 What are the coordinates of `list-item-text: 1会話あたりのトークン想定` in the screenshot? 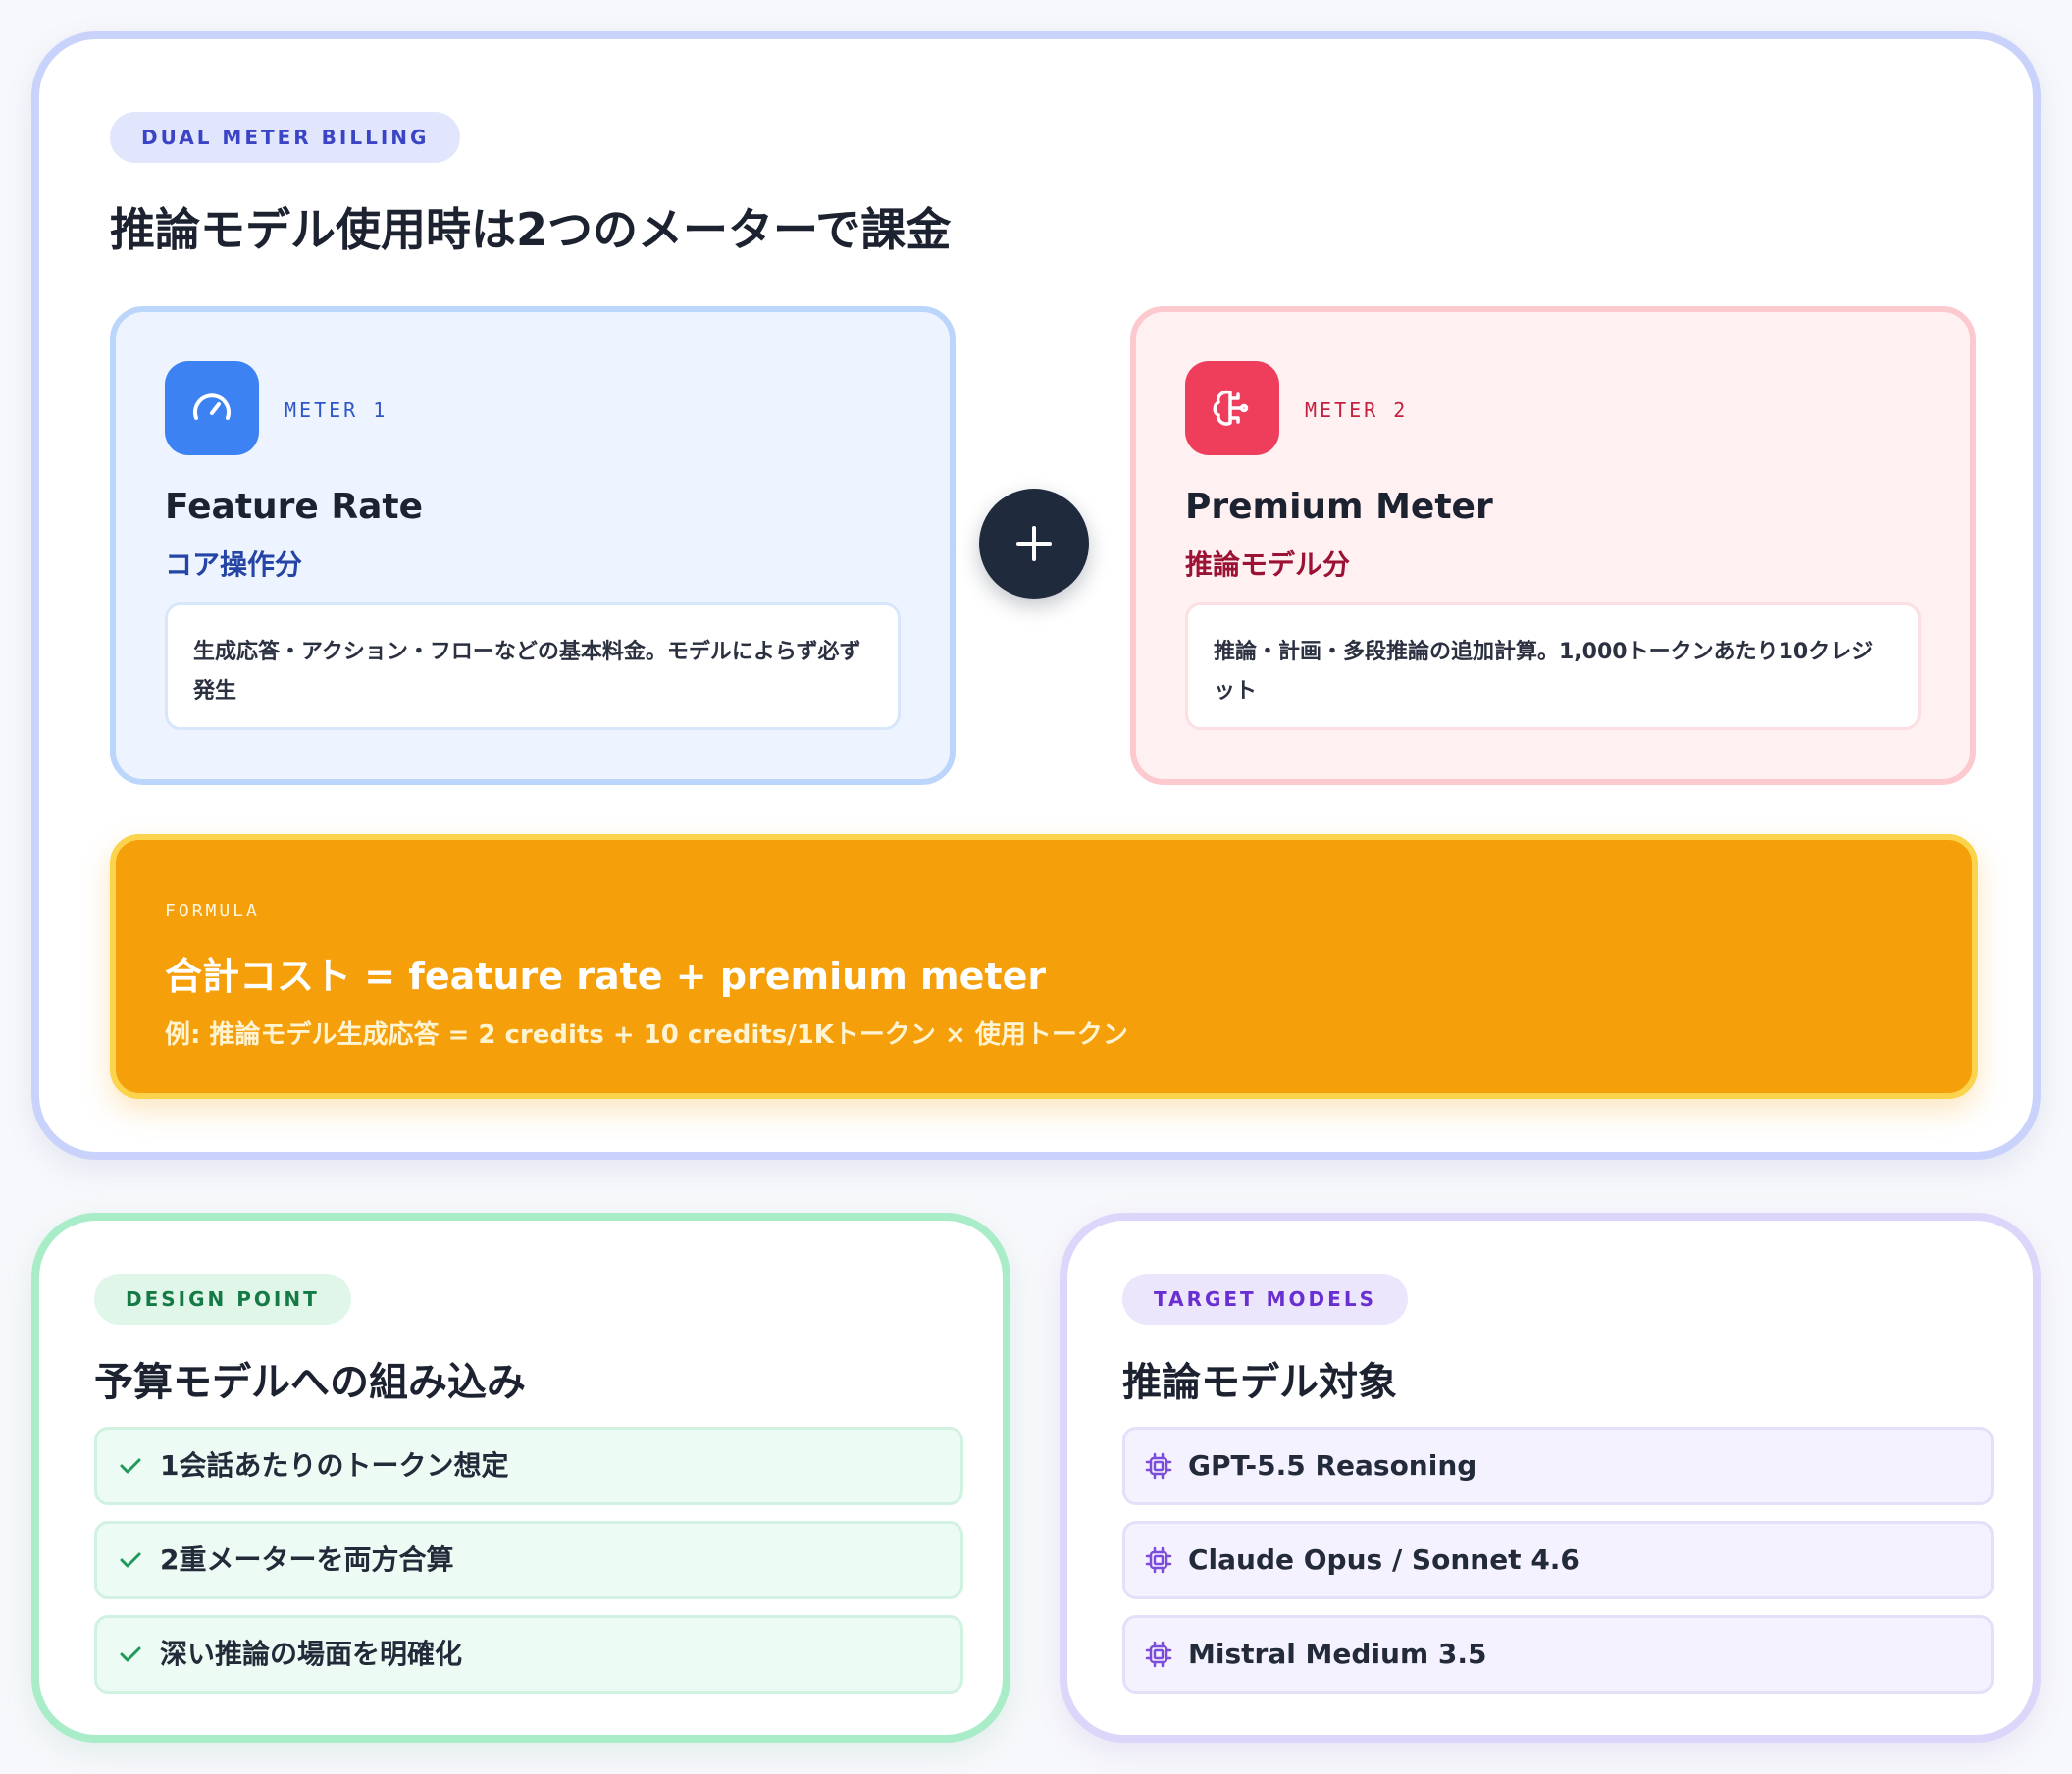 It's located at (334, 1465).